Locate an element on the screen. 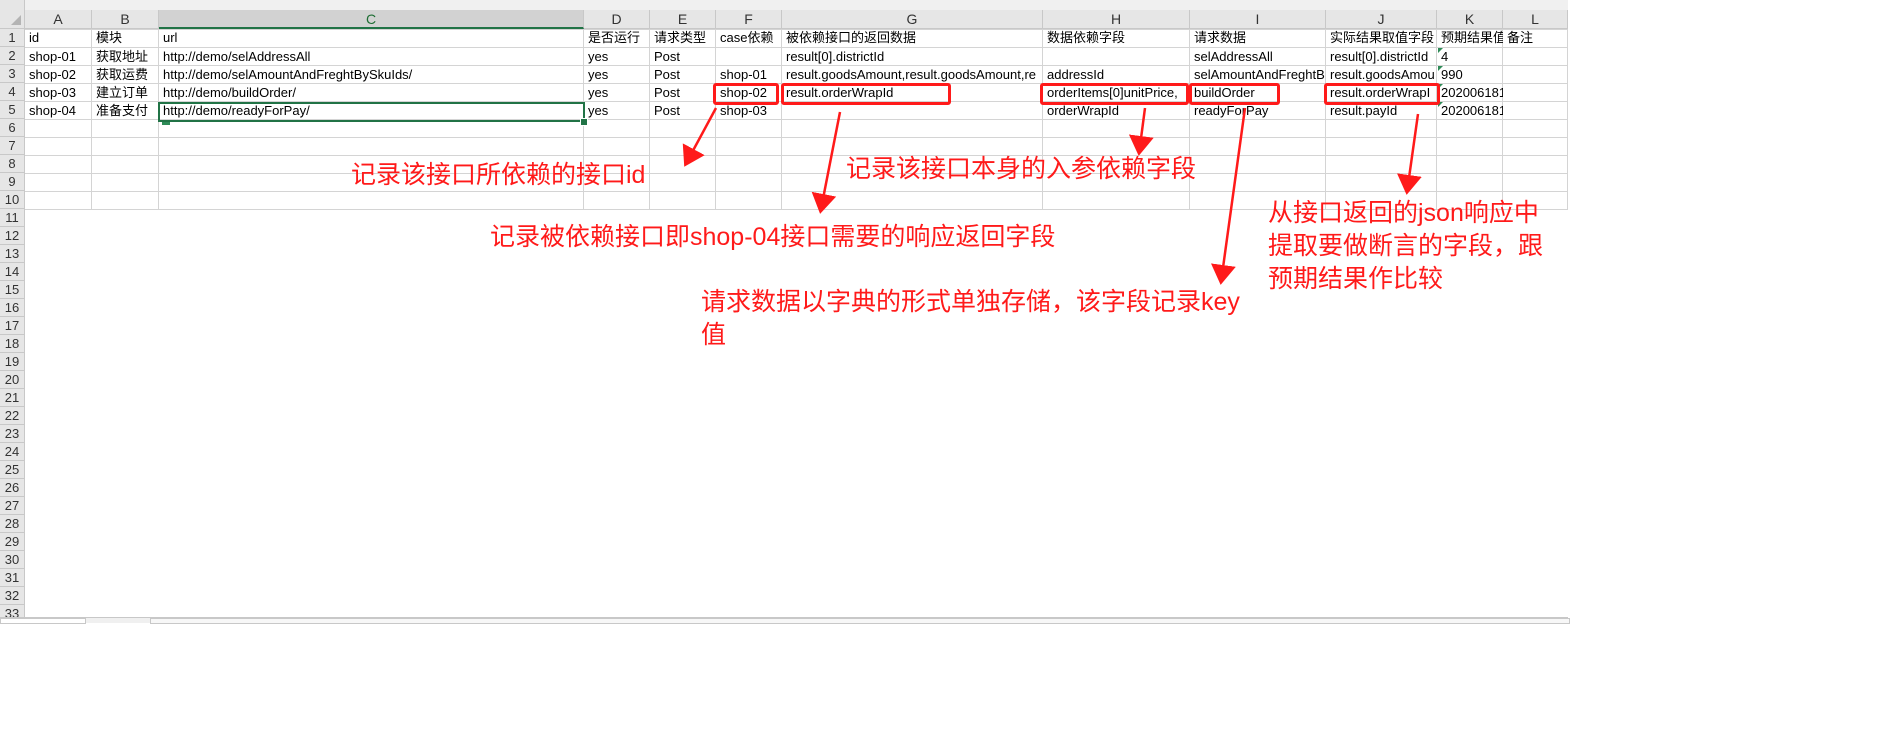  table-cell-k: 20200618175037893 is located at coordinates (1470, 93).